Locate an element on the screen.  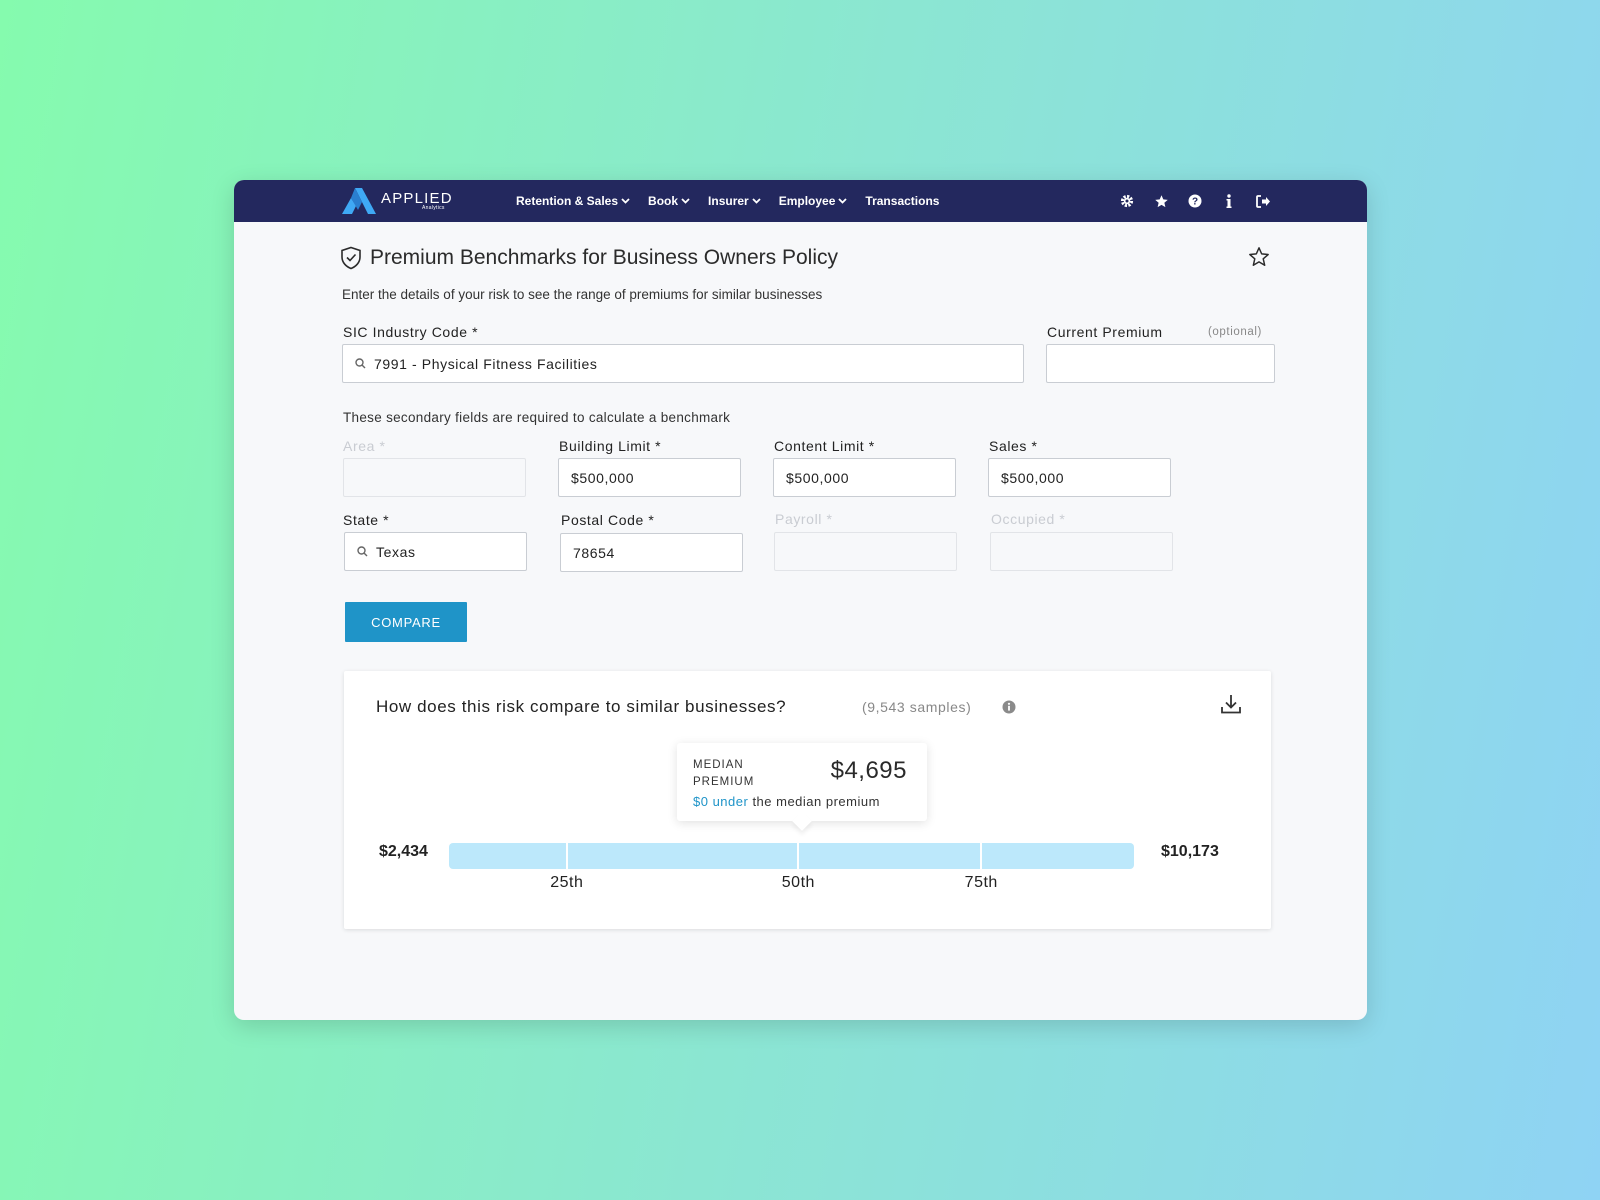
nav-item-employee: Employee is located at coordinates (813, 201).